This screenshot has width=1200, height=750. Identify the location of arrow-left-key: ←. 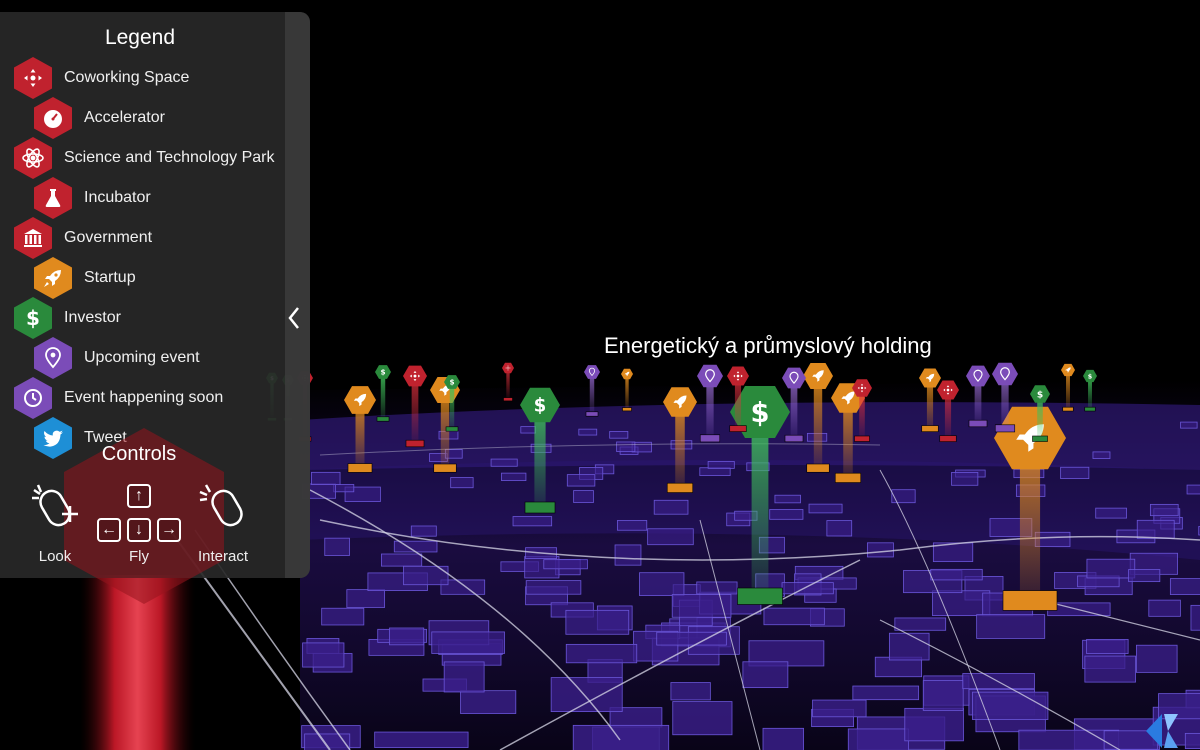
(109, 530).